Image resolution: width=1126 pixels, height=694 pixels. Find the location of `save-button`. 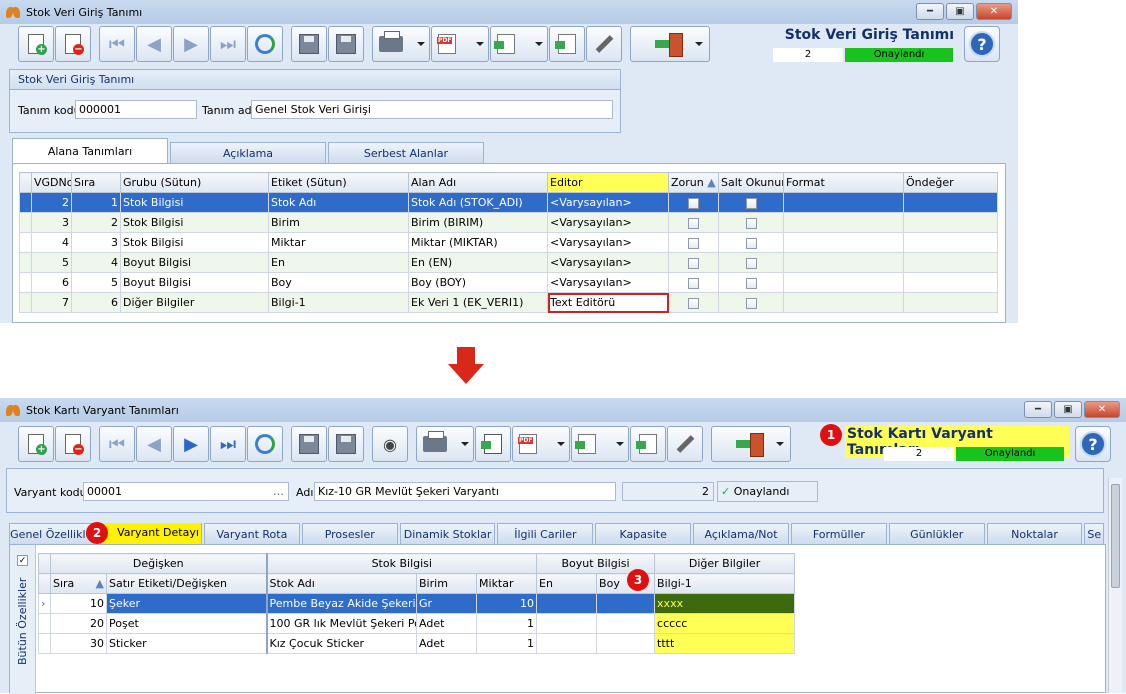

save-button is located at coordinates (309, 444).